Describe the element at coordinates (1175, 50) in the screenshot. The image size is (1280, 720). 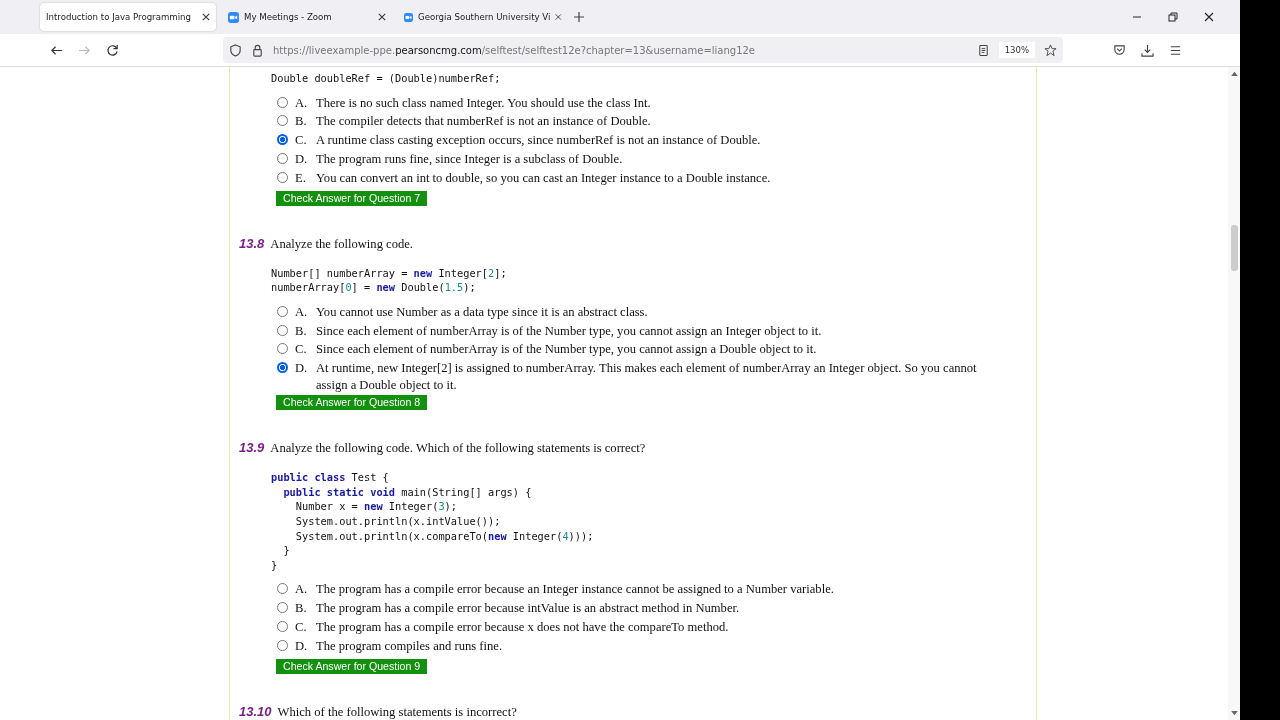
I see `menu-icon` at that location.